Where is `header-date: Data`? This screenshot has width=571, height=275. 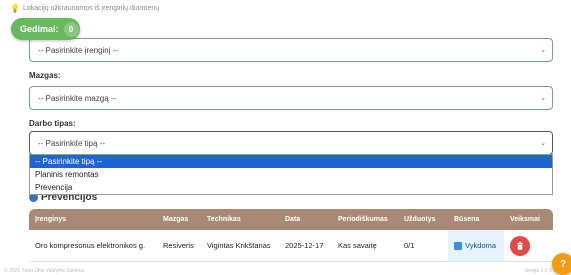
header-date: Data is located at coordinates (293, 219).